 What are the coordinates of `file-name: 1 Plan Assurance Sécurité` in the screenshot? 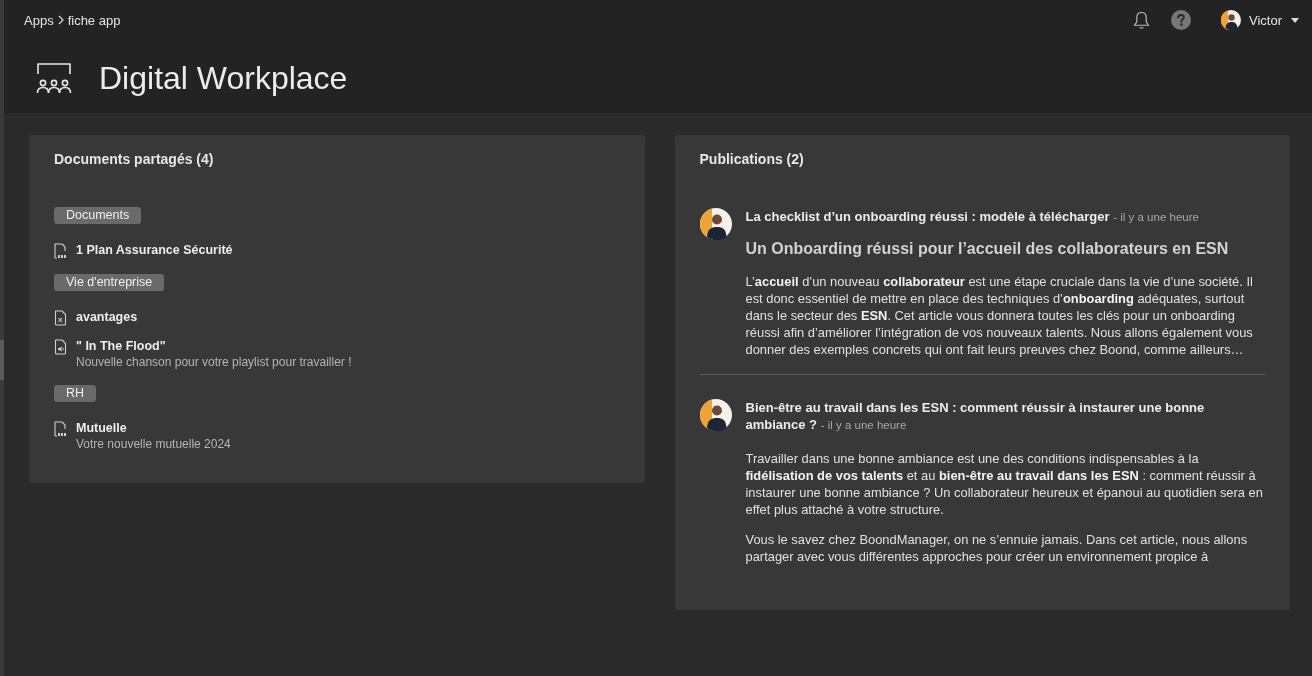 It's located at (154, 250).